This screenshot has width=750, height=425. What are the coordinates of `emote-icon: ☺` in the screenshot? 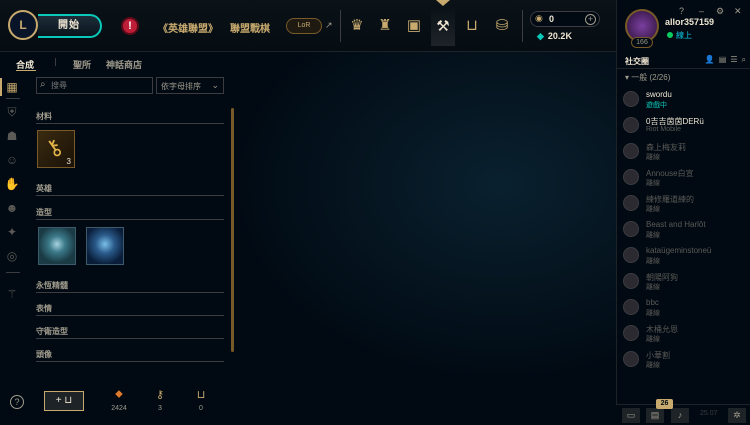 It's located at (12, 160).